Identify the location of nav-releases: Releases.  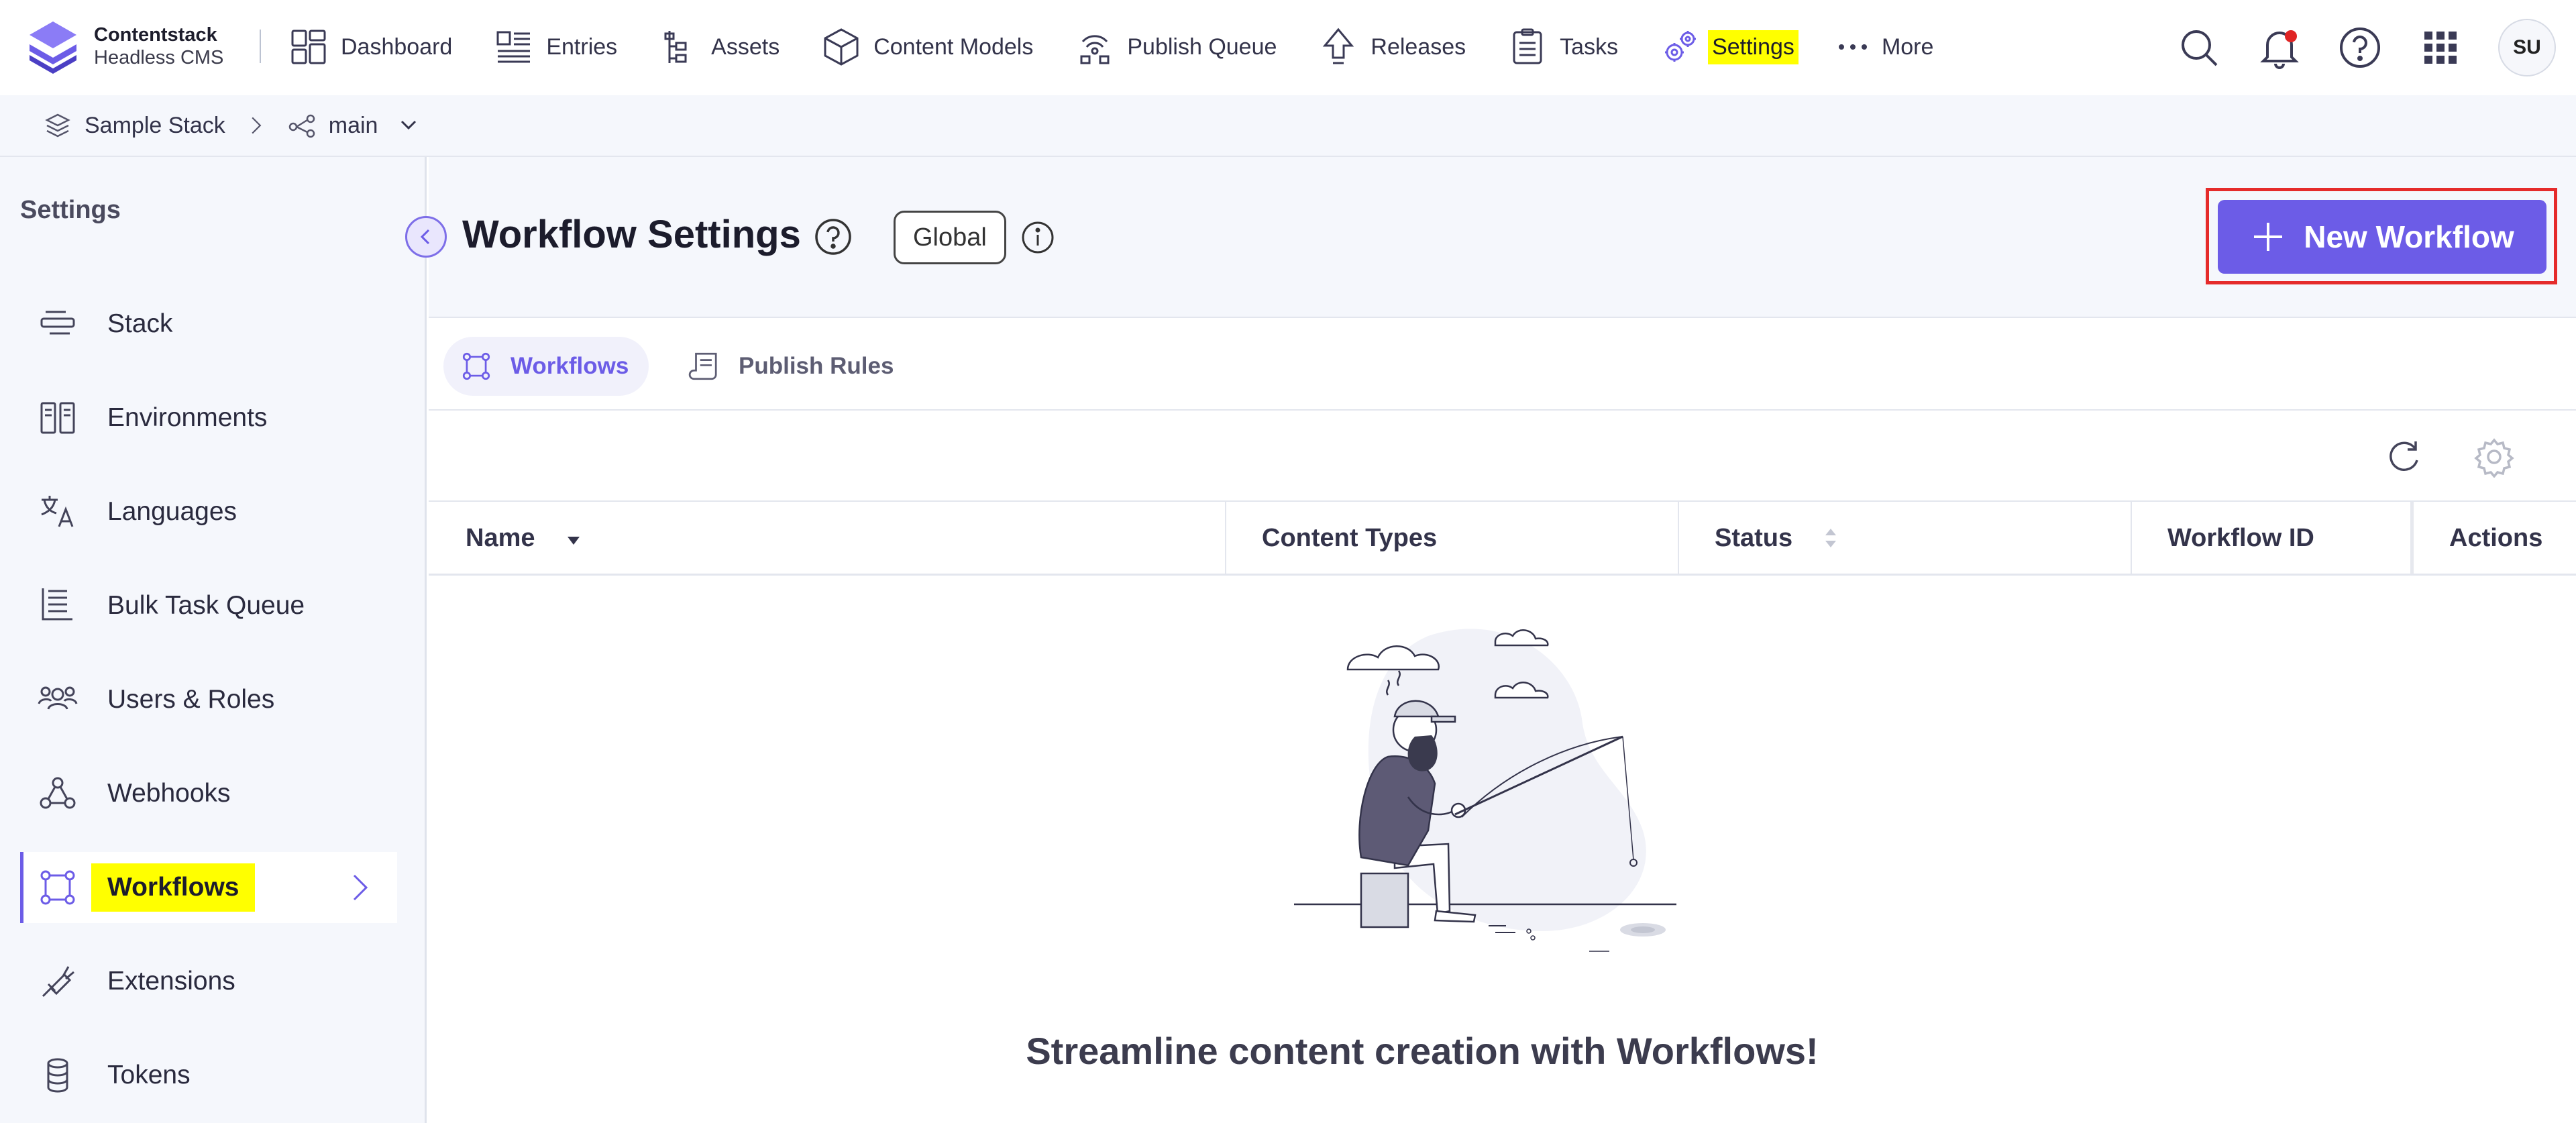
(1394, 47).